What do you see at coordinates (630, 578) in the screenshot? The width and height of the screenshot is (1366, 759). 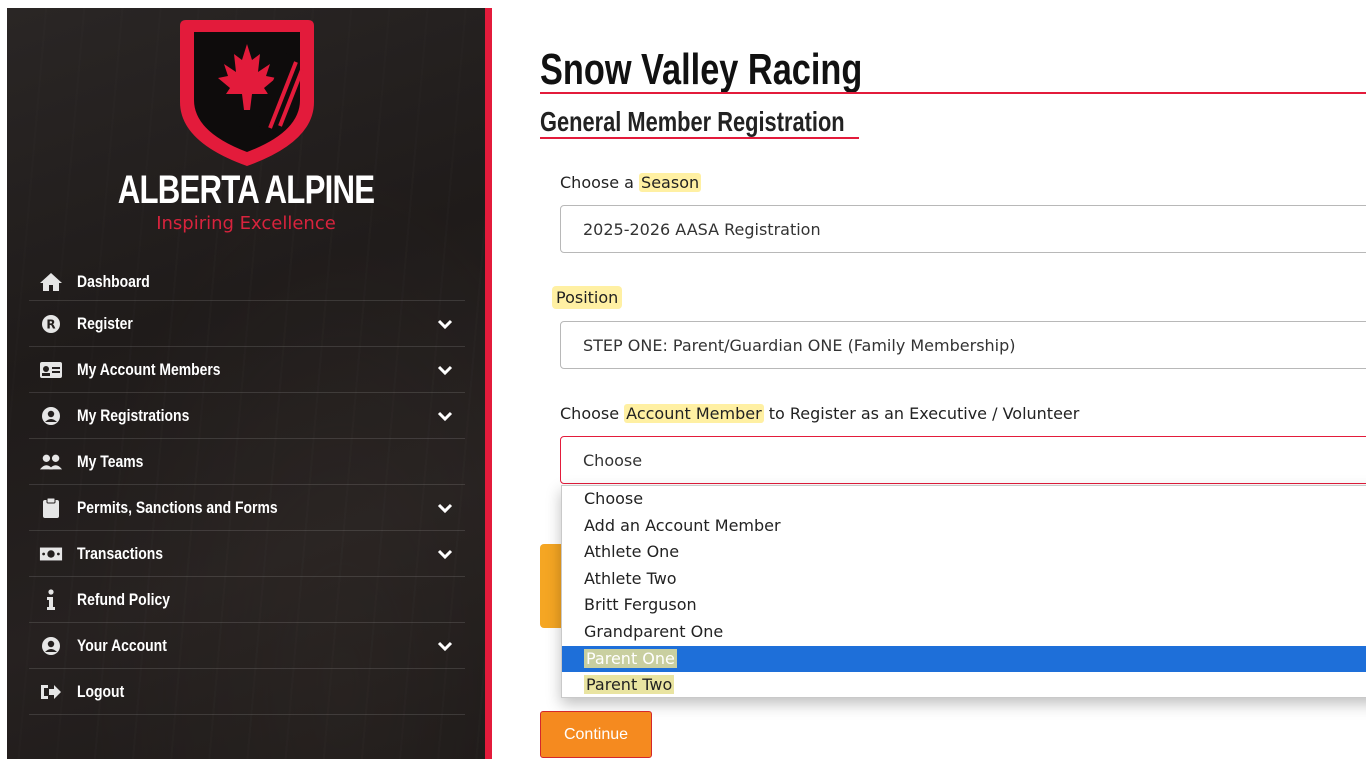 I see `option-label: Athlete Two` at bounding box center [630, 578].